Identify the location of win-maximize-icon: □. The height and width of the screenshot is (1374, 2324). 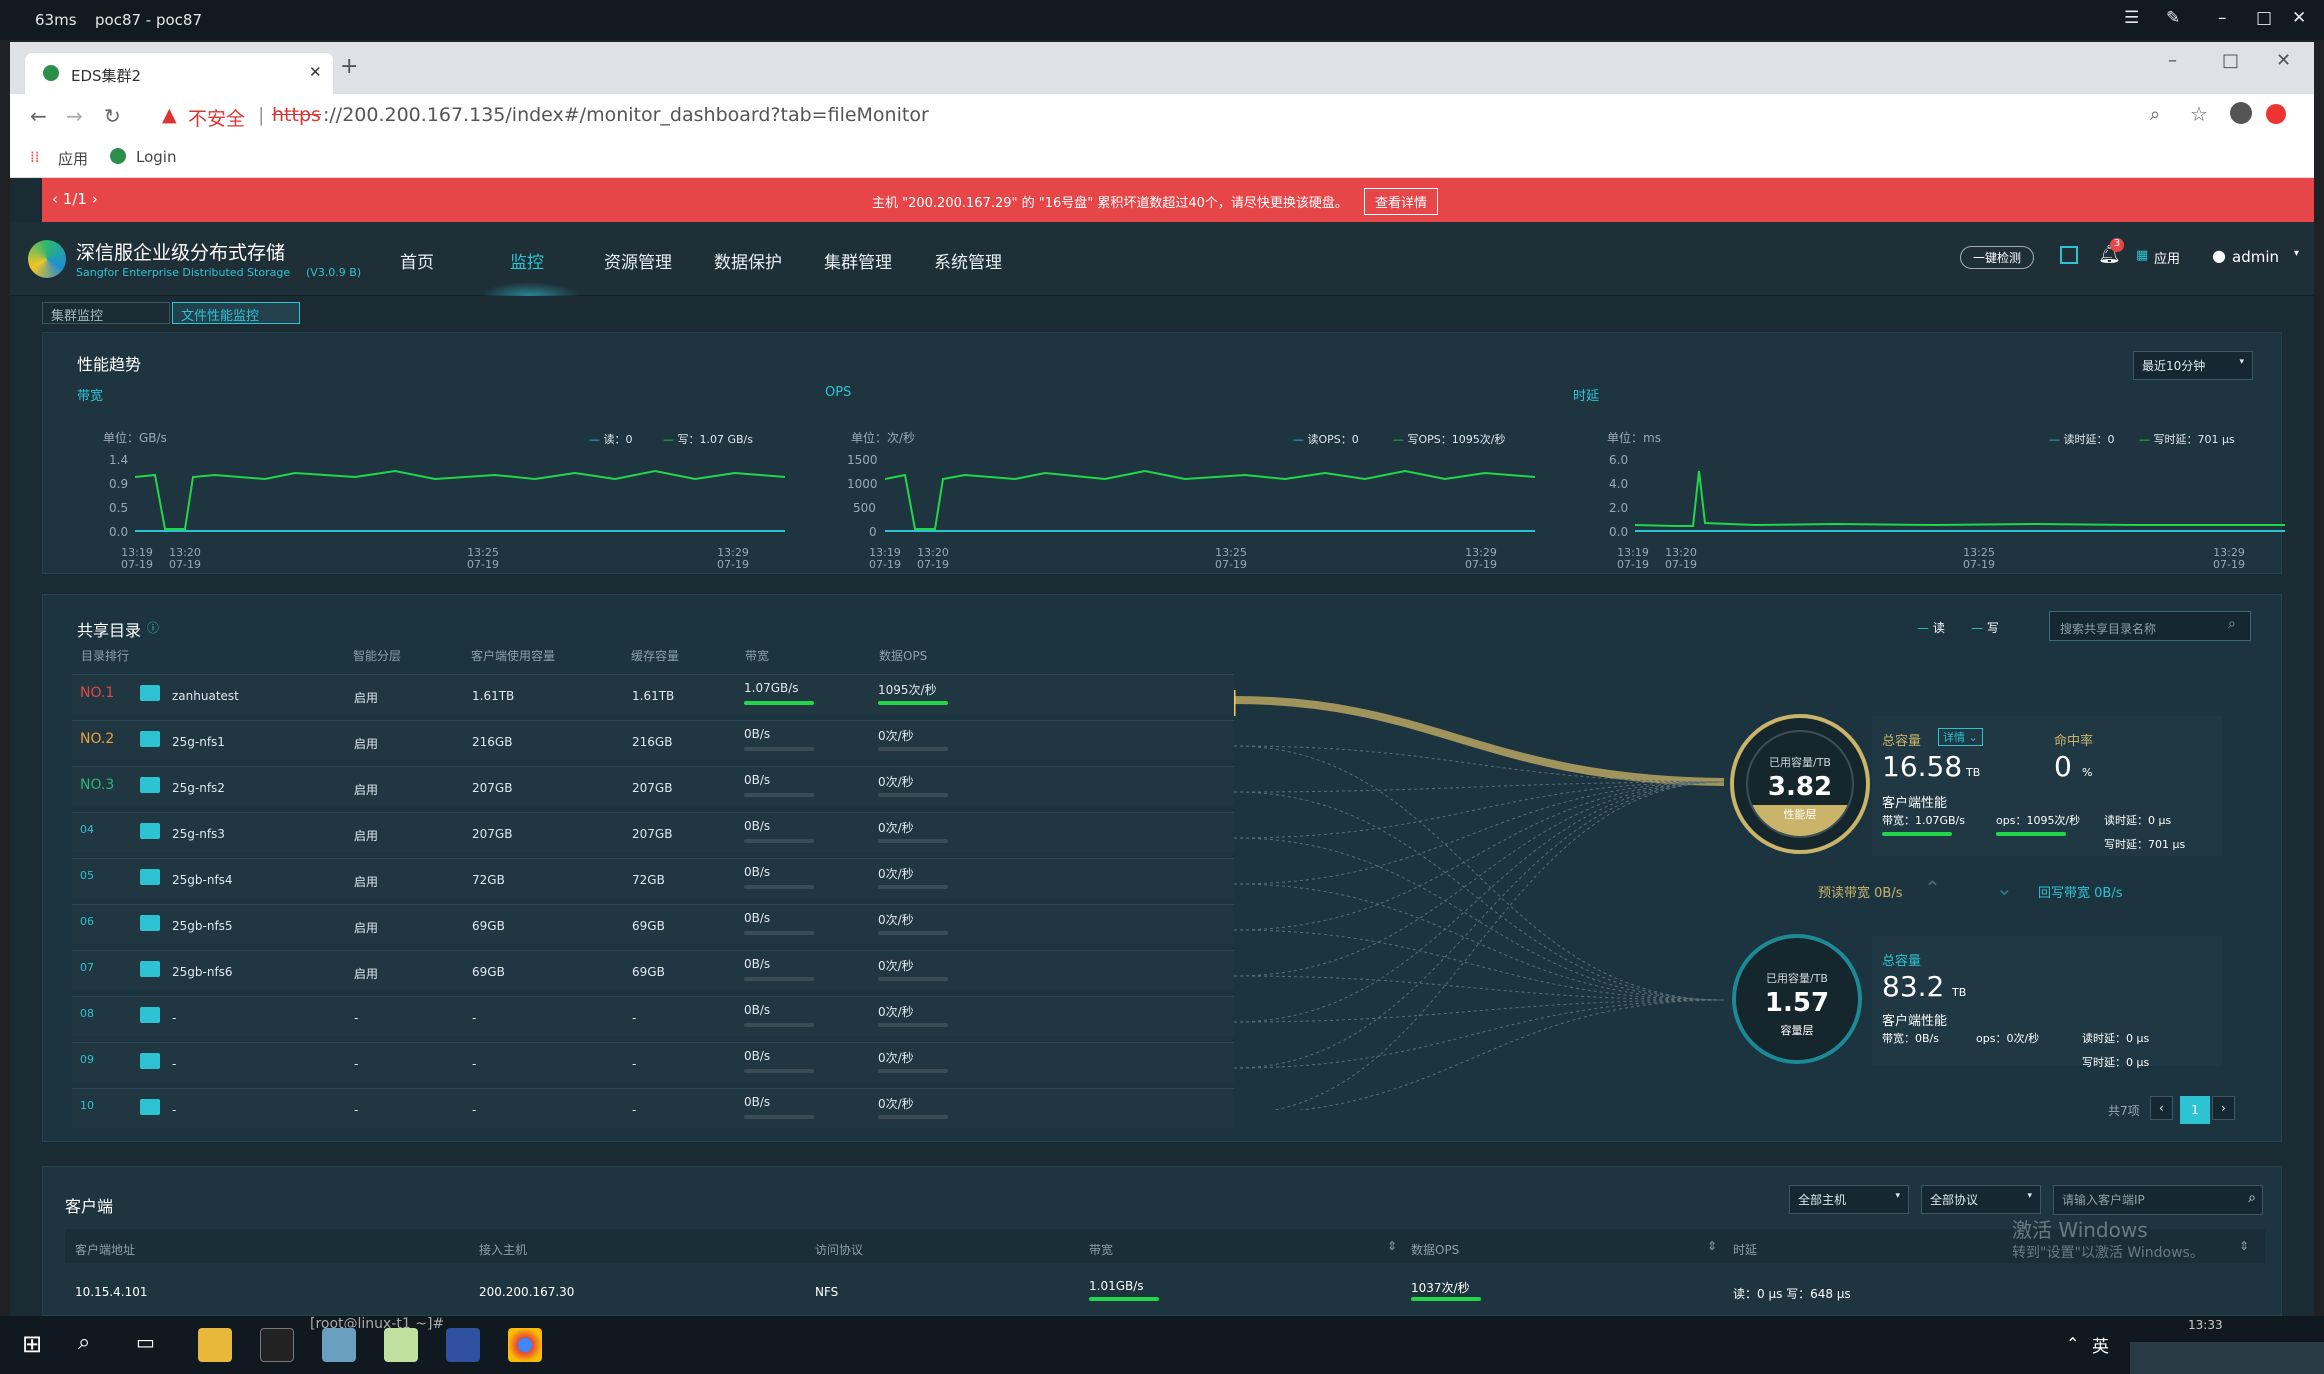
(2230, 60).